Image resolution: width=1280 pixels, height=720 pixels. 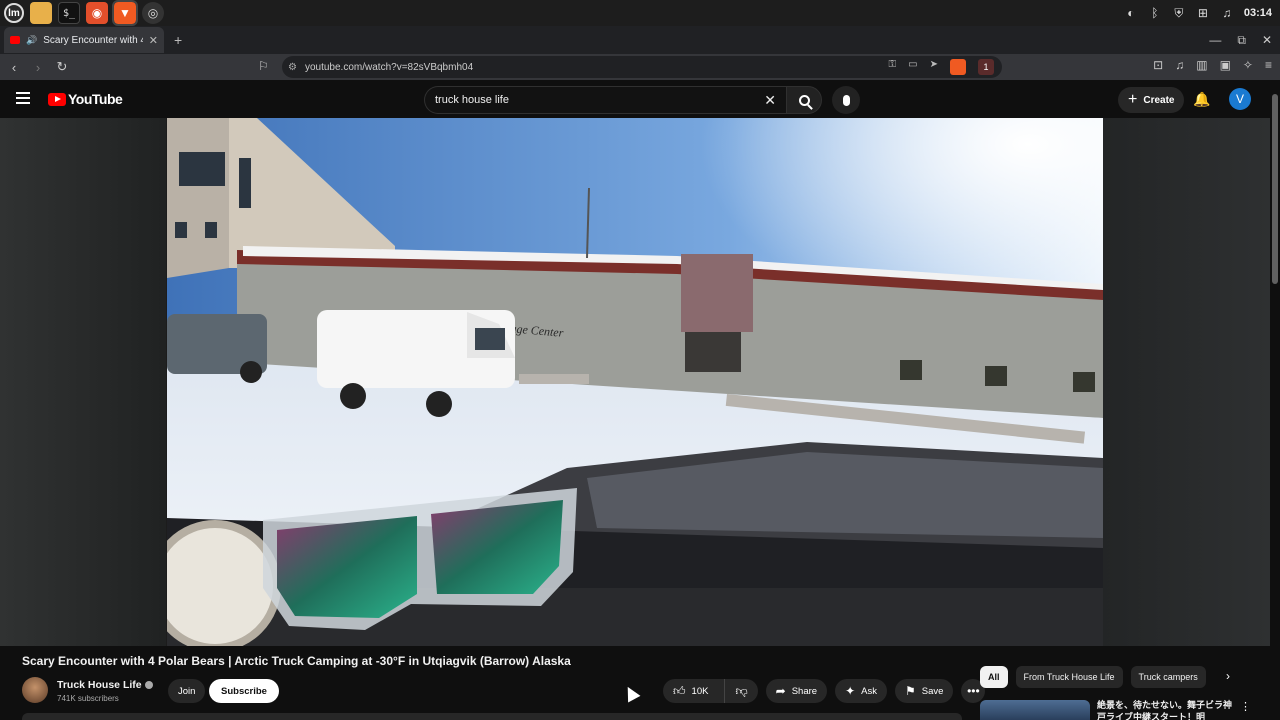 What do you see at coordinates (389, 67) in the screenshot?
I see `url-text: youtube.com/watch?v=82sVBqbmh04` at bounding box center [389, 67].